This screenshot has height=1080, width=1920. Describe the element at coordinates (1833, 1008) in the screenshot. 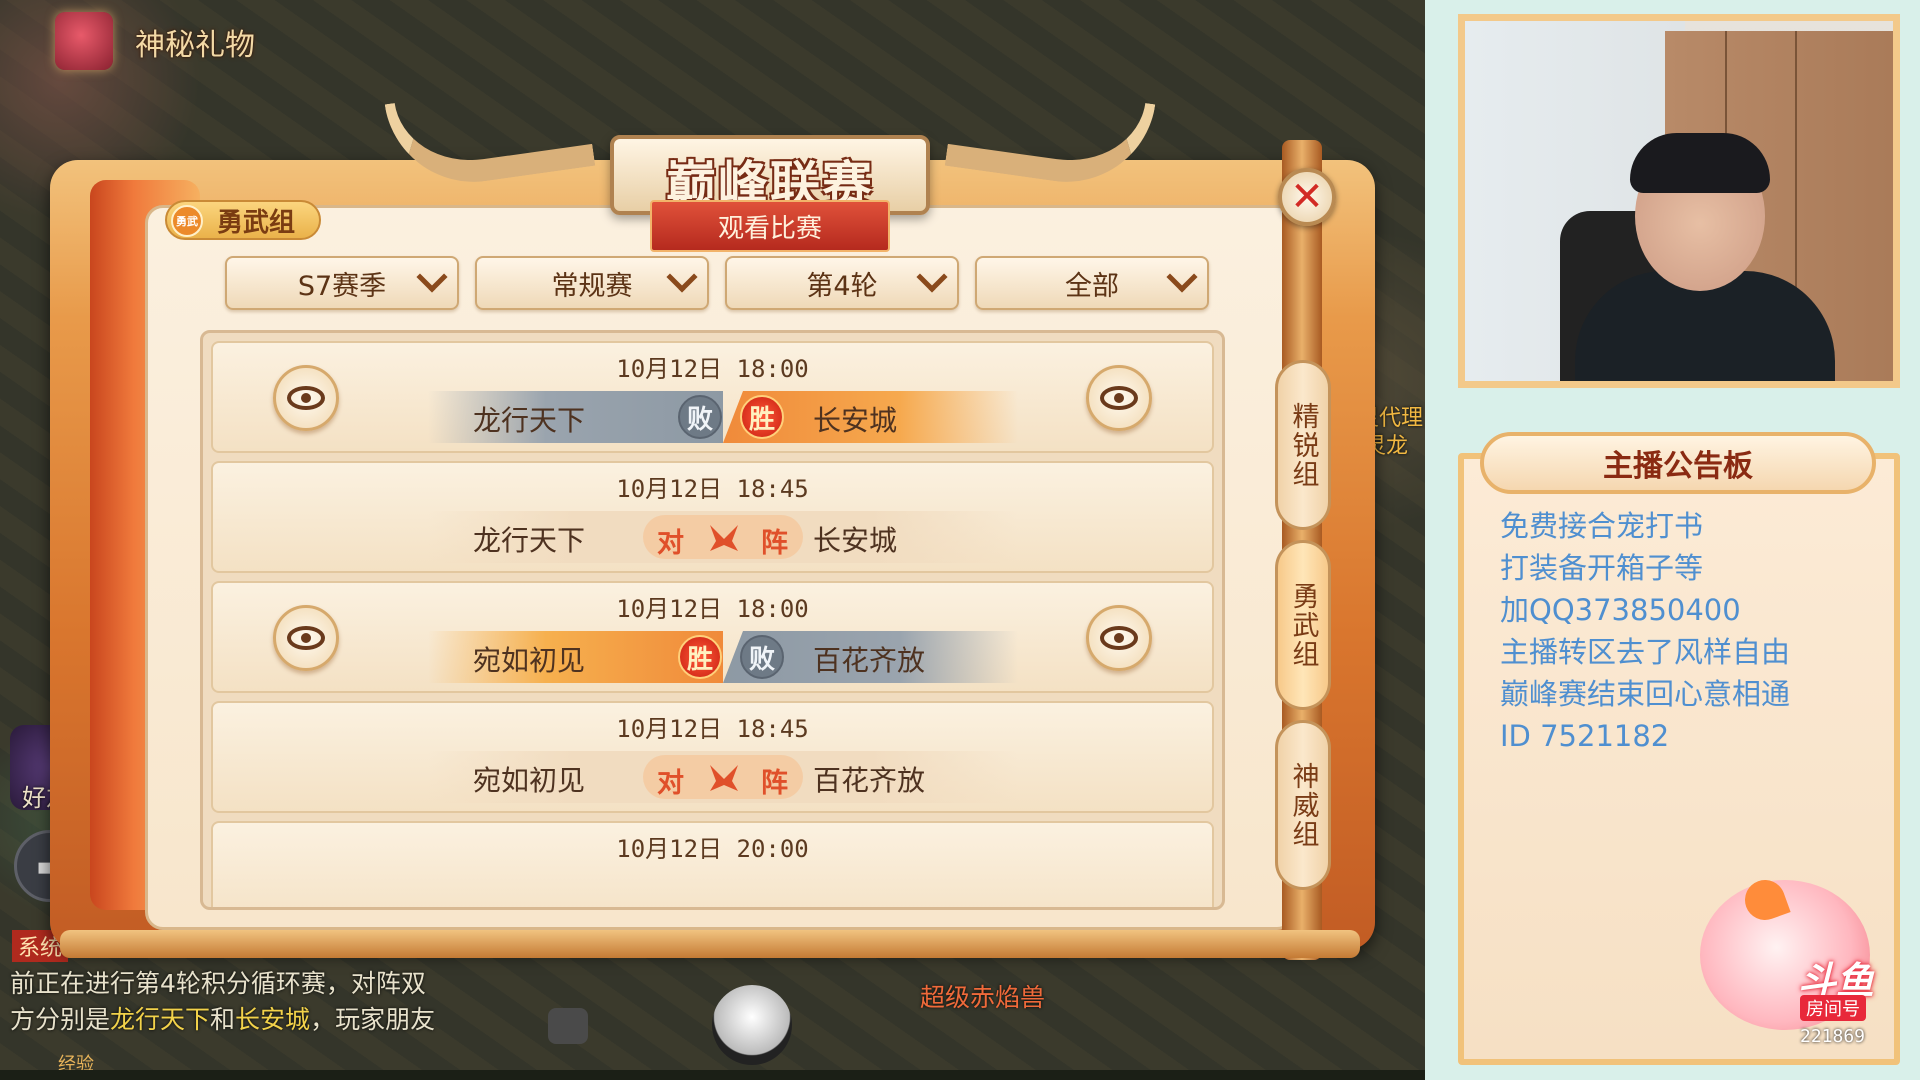

I see `room-label: 房间号` at that location.